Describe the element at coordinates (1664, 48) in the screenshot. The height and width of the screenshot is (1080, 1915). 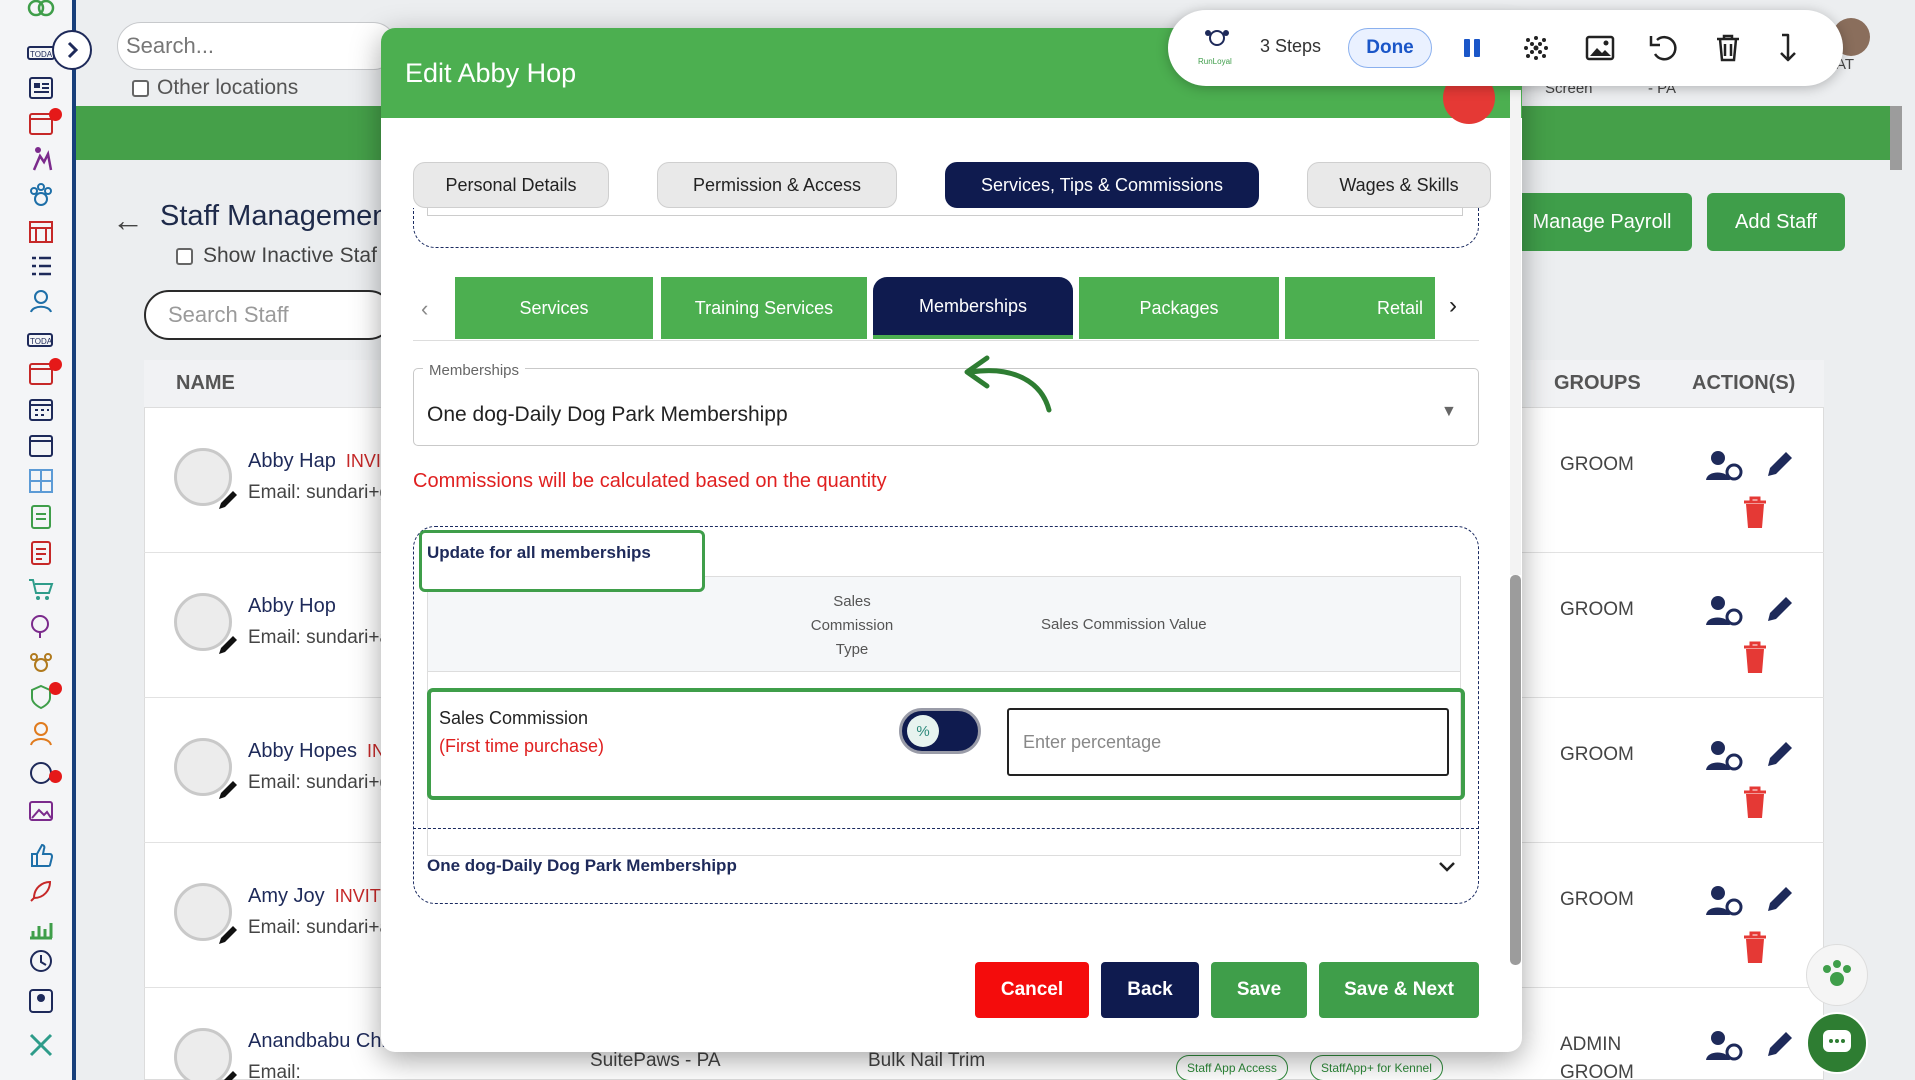
I see `undo-icon` at that location.